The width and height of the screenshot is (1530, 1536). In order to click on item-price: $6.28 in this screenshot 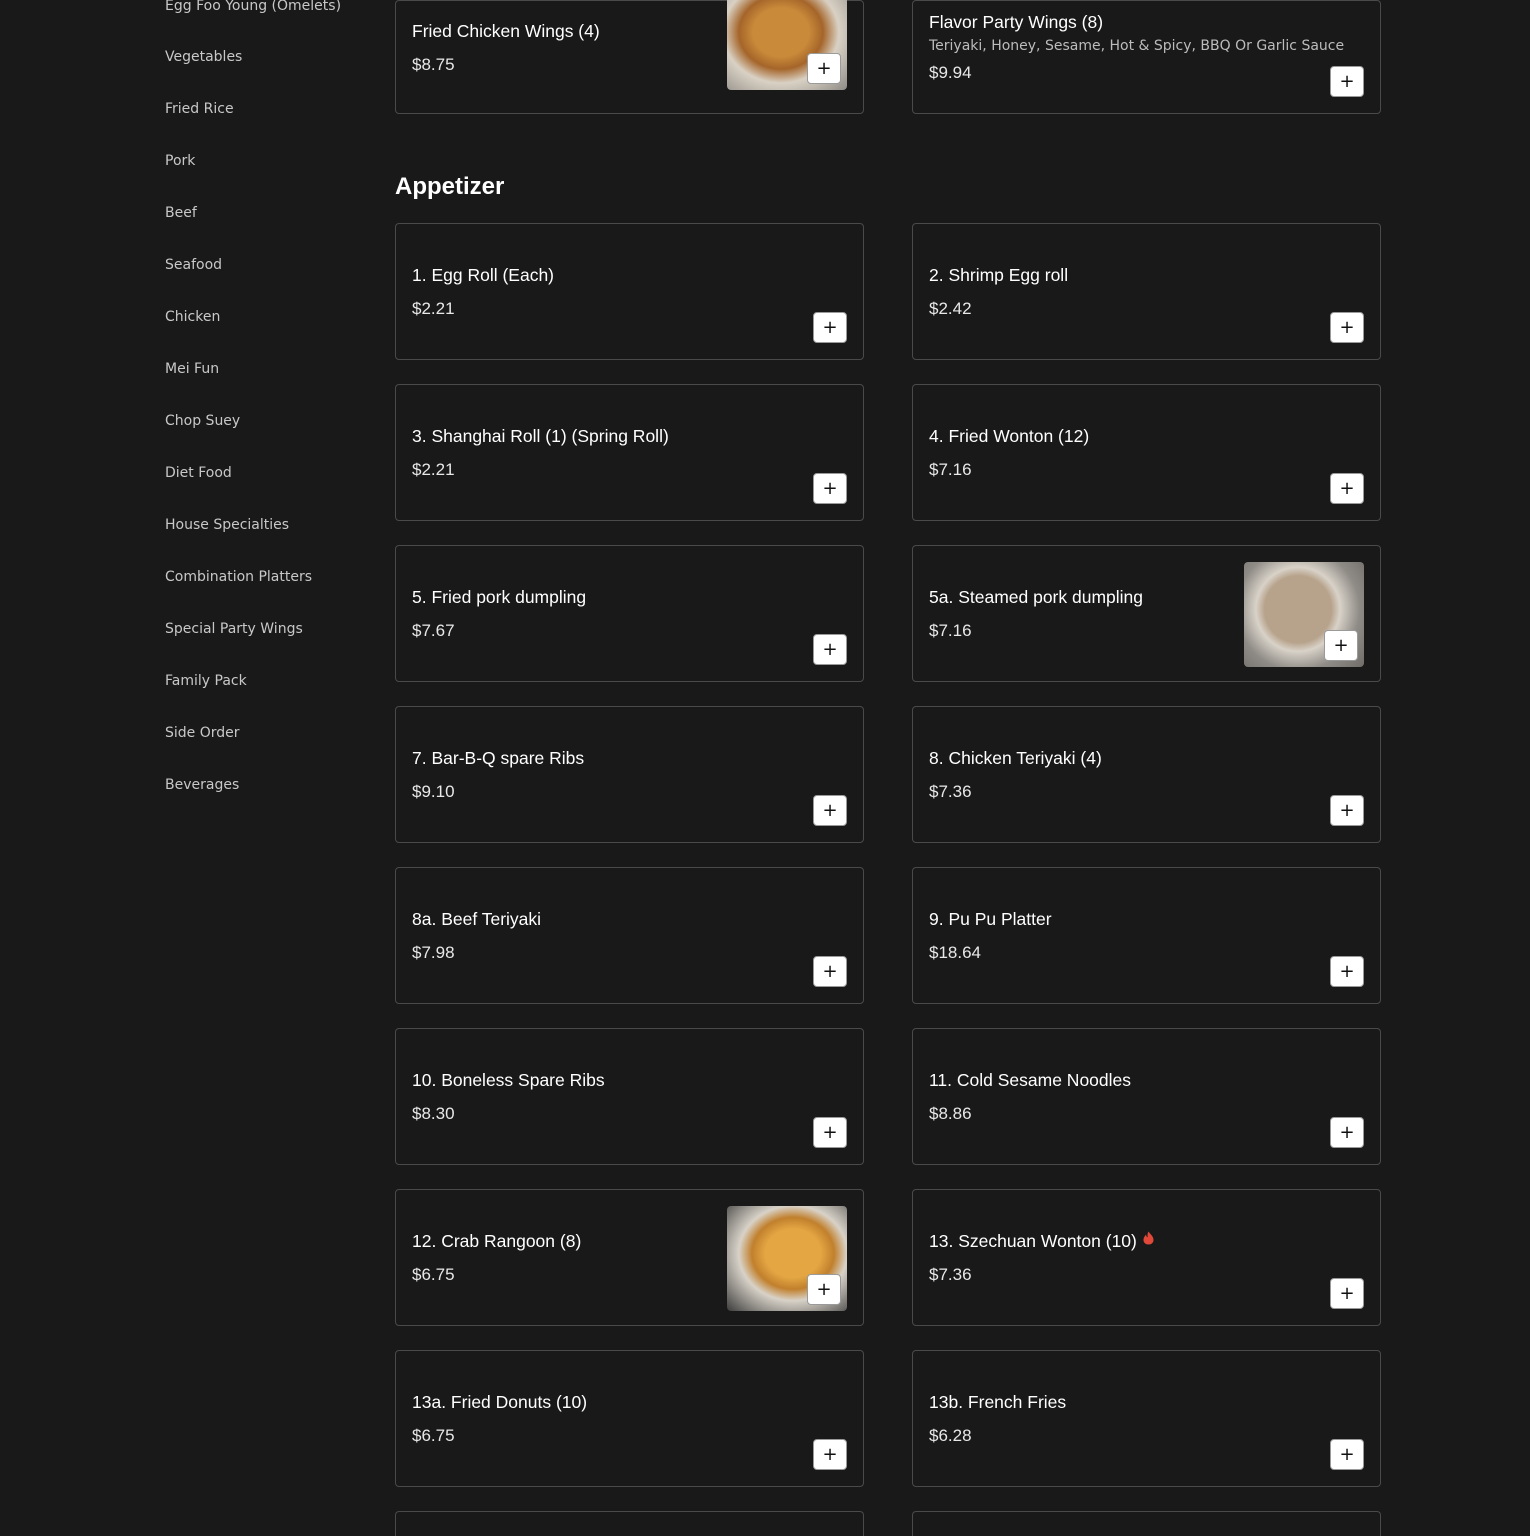, I will do `click(950, 1435)`.